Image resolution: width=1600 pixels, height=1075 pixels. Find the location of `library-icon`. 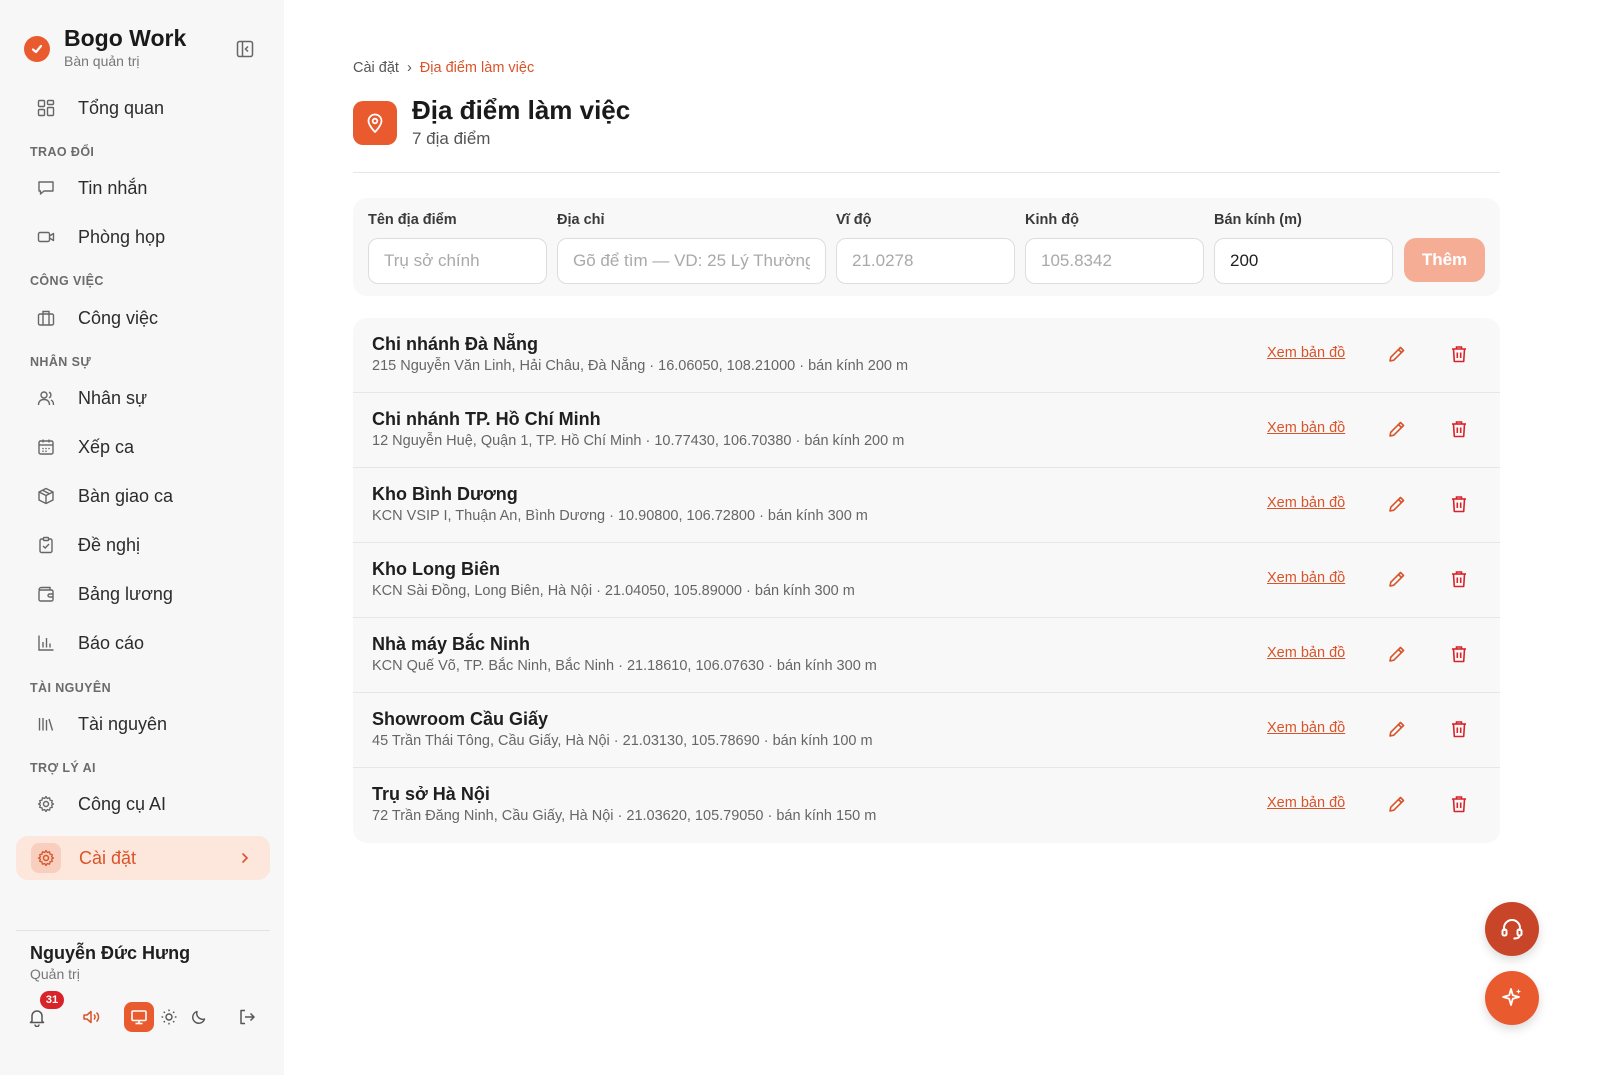

library-icon is located at coordinates (46, 724).